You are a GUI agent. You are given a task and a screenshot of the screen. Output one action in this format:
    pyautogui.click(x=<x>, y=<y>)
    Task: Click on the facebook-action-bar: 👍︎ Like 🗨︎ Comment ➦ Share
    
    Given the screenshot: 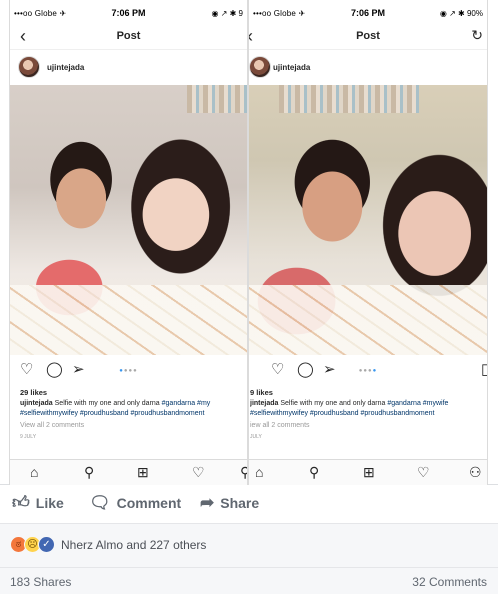 What is the action you would take?
    pyautogui.click(x=249, y=505)
    